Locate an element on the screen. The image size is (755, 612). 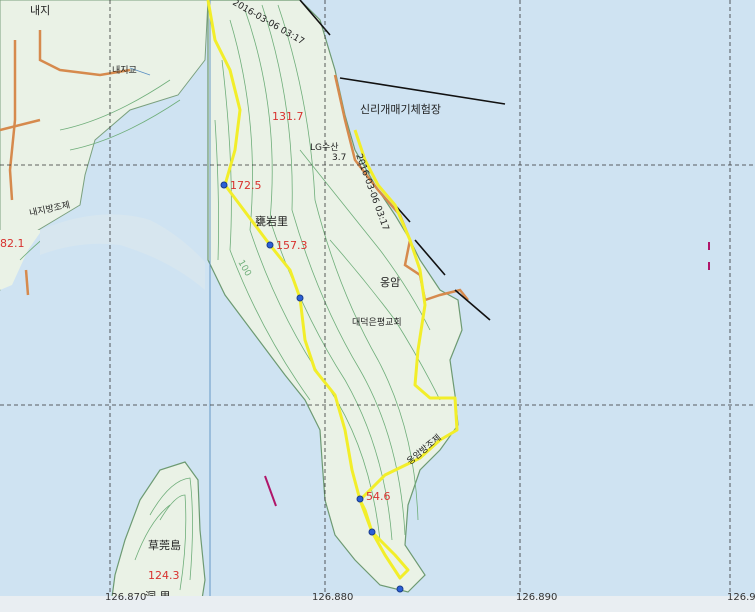
label-daedeok: 대덕은평교회 is located at coordinates (377, 322).